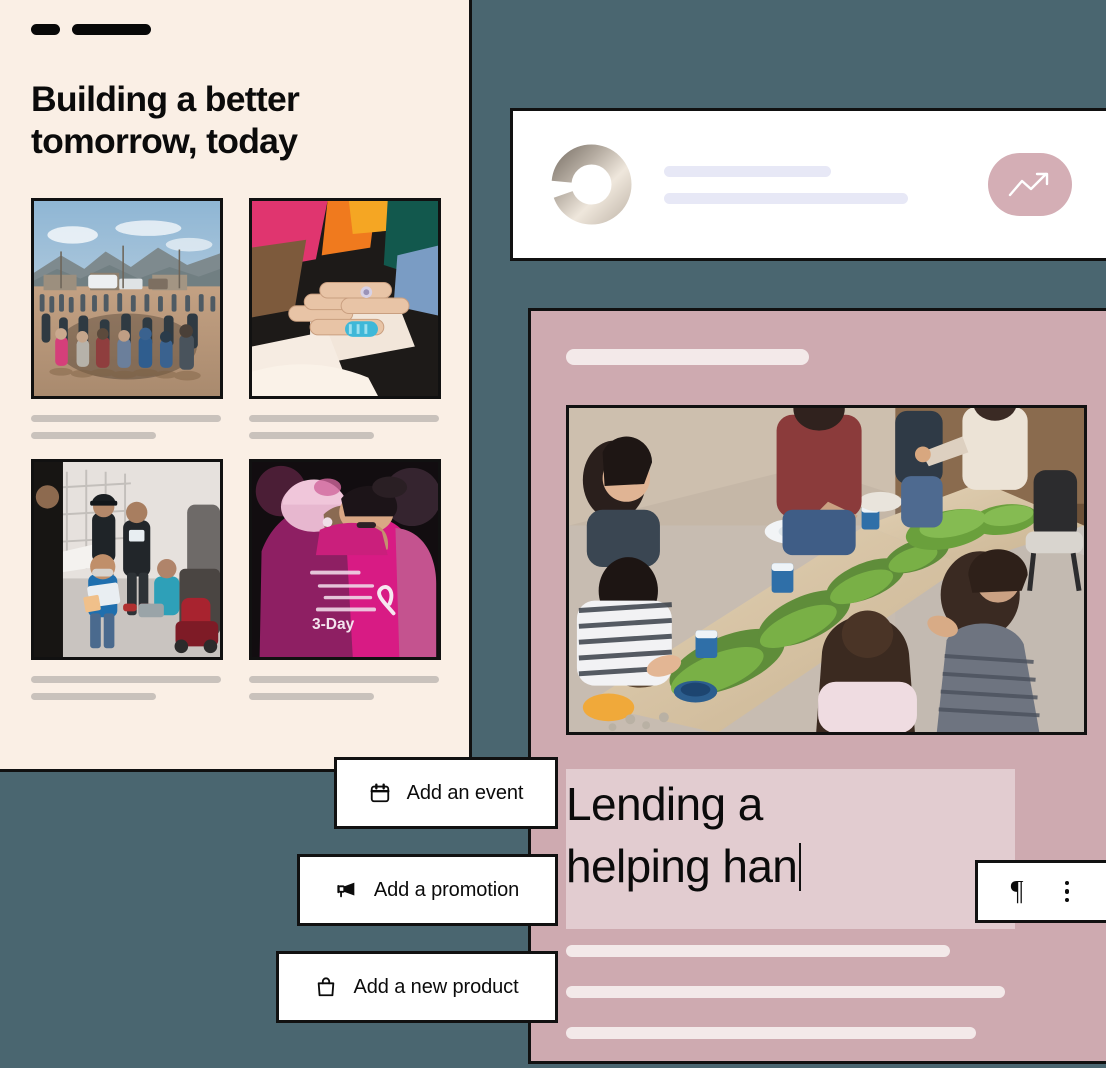  I want to click on paragraph-style-button: ¶, so click(1017, 891).